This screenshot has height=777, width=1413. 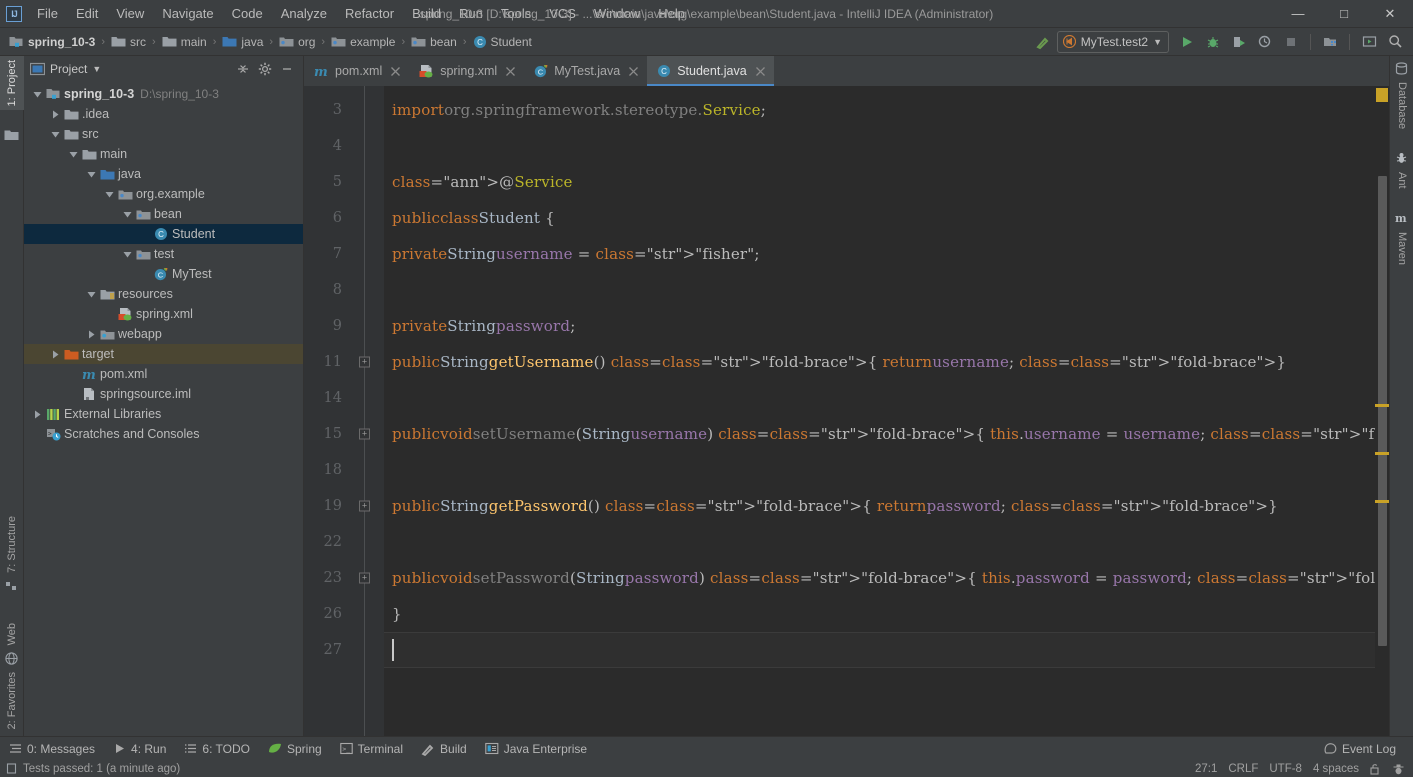 I want to click on close-button: ✕, so click(x=1390, y=13).